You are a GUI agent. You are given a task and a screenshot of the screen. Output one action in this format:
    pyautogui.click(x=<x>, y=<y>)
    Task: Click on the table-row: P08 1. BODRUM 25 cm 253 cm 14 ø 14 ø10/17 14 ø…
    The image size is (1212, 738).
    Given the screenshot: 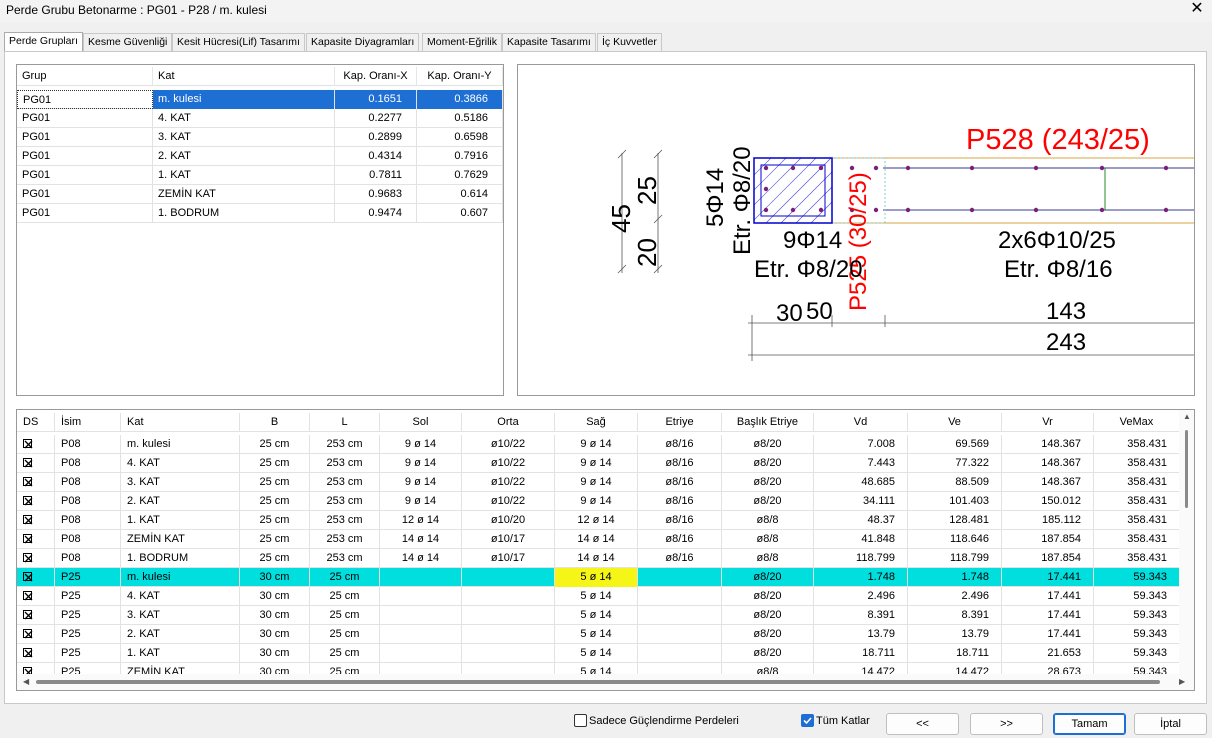 What is the action you would take?
    pyautogui.click(x=598, y=558)
    